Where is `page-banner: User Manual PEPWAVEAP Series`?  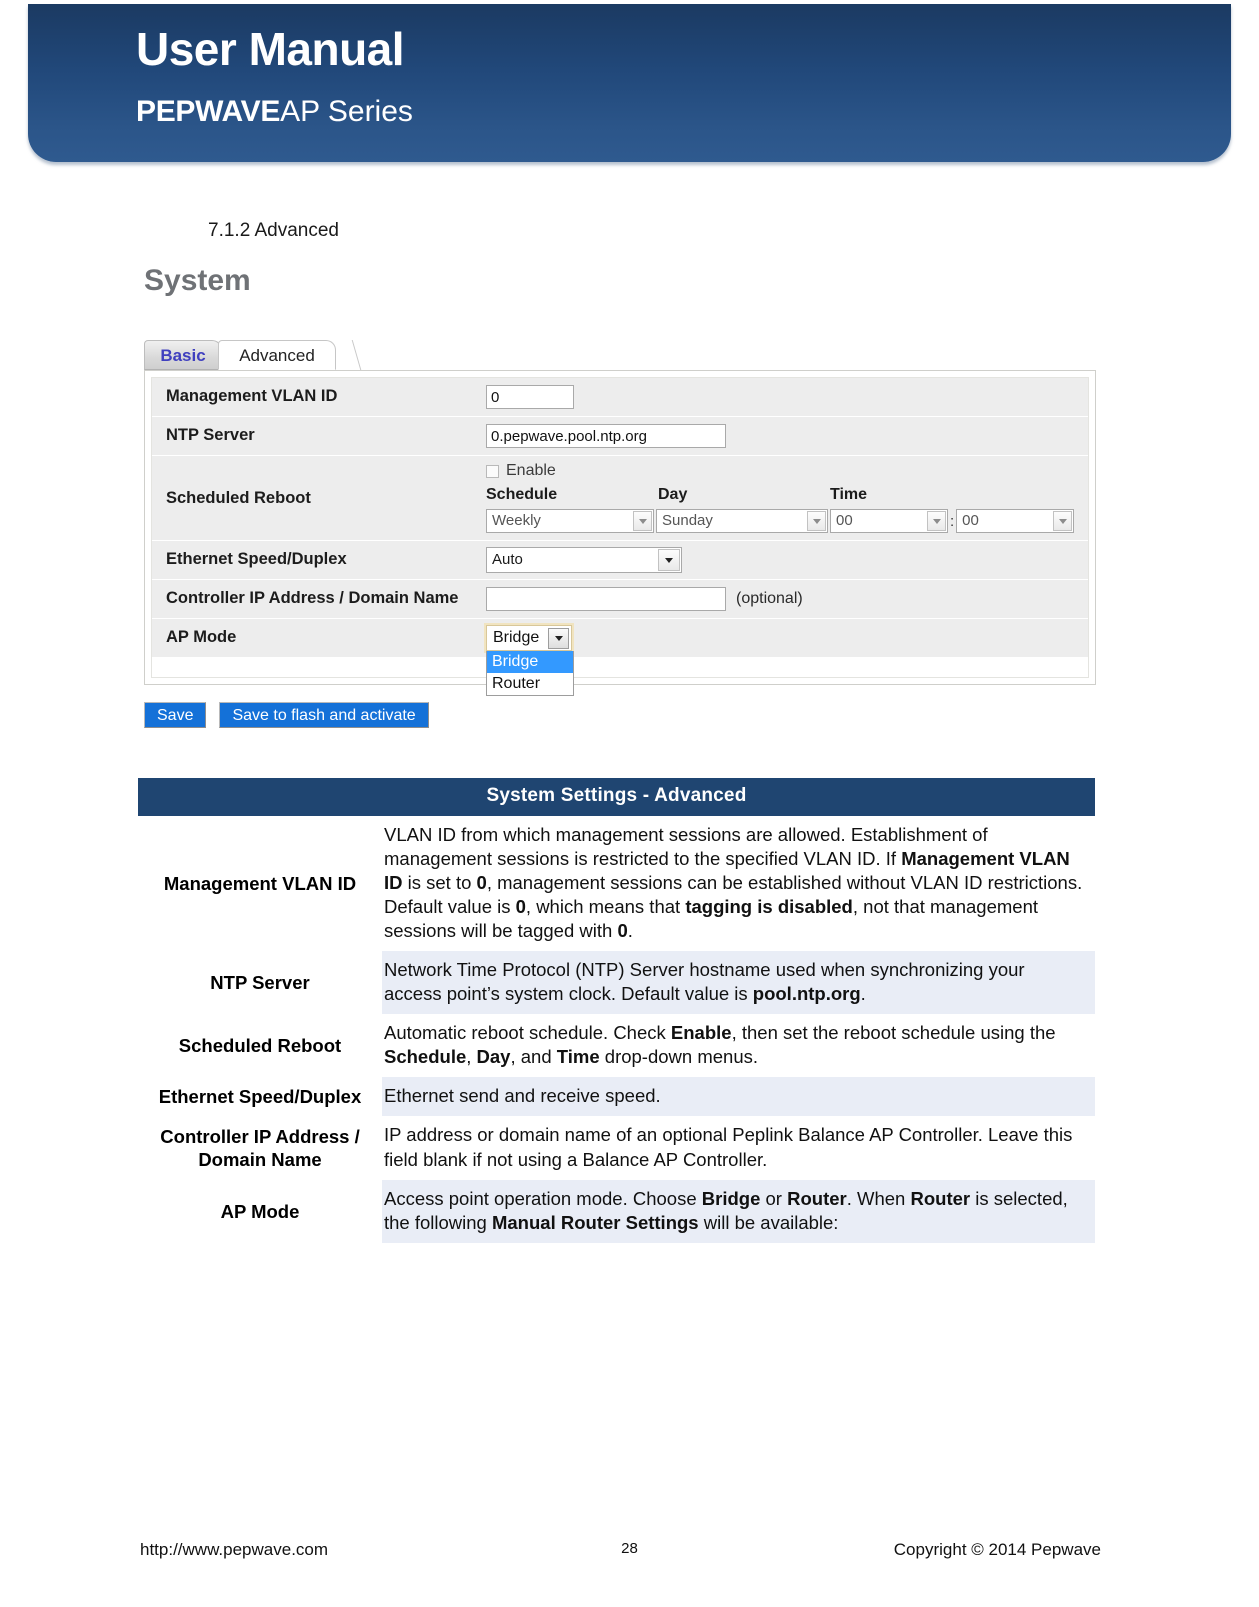
page-banner: User Manual PEPWAVEAP Series is located at coordinates (629, 83).